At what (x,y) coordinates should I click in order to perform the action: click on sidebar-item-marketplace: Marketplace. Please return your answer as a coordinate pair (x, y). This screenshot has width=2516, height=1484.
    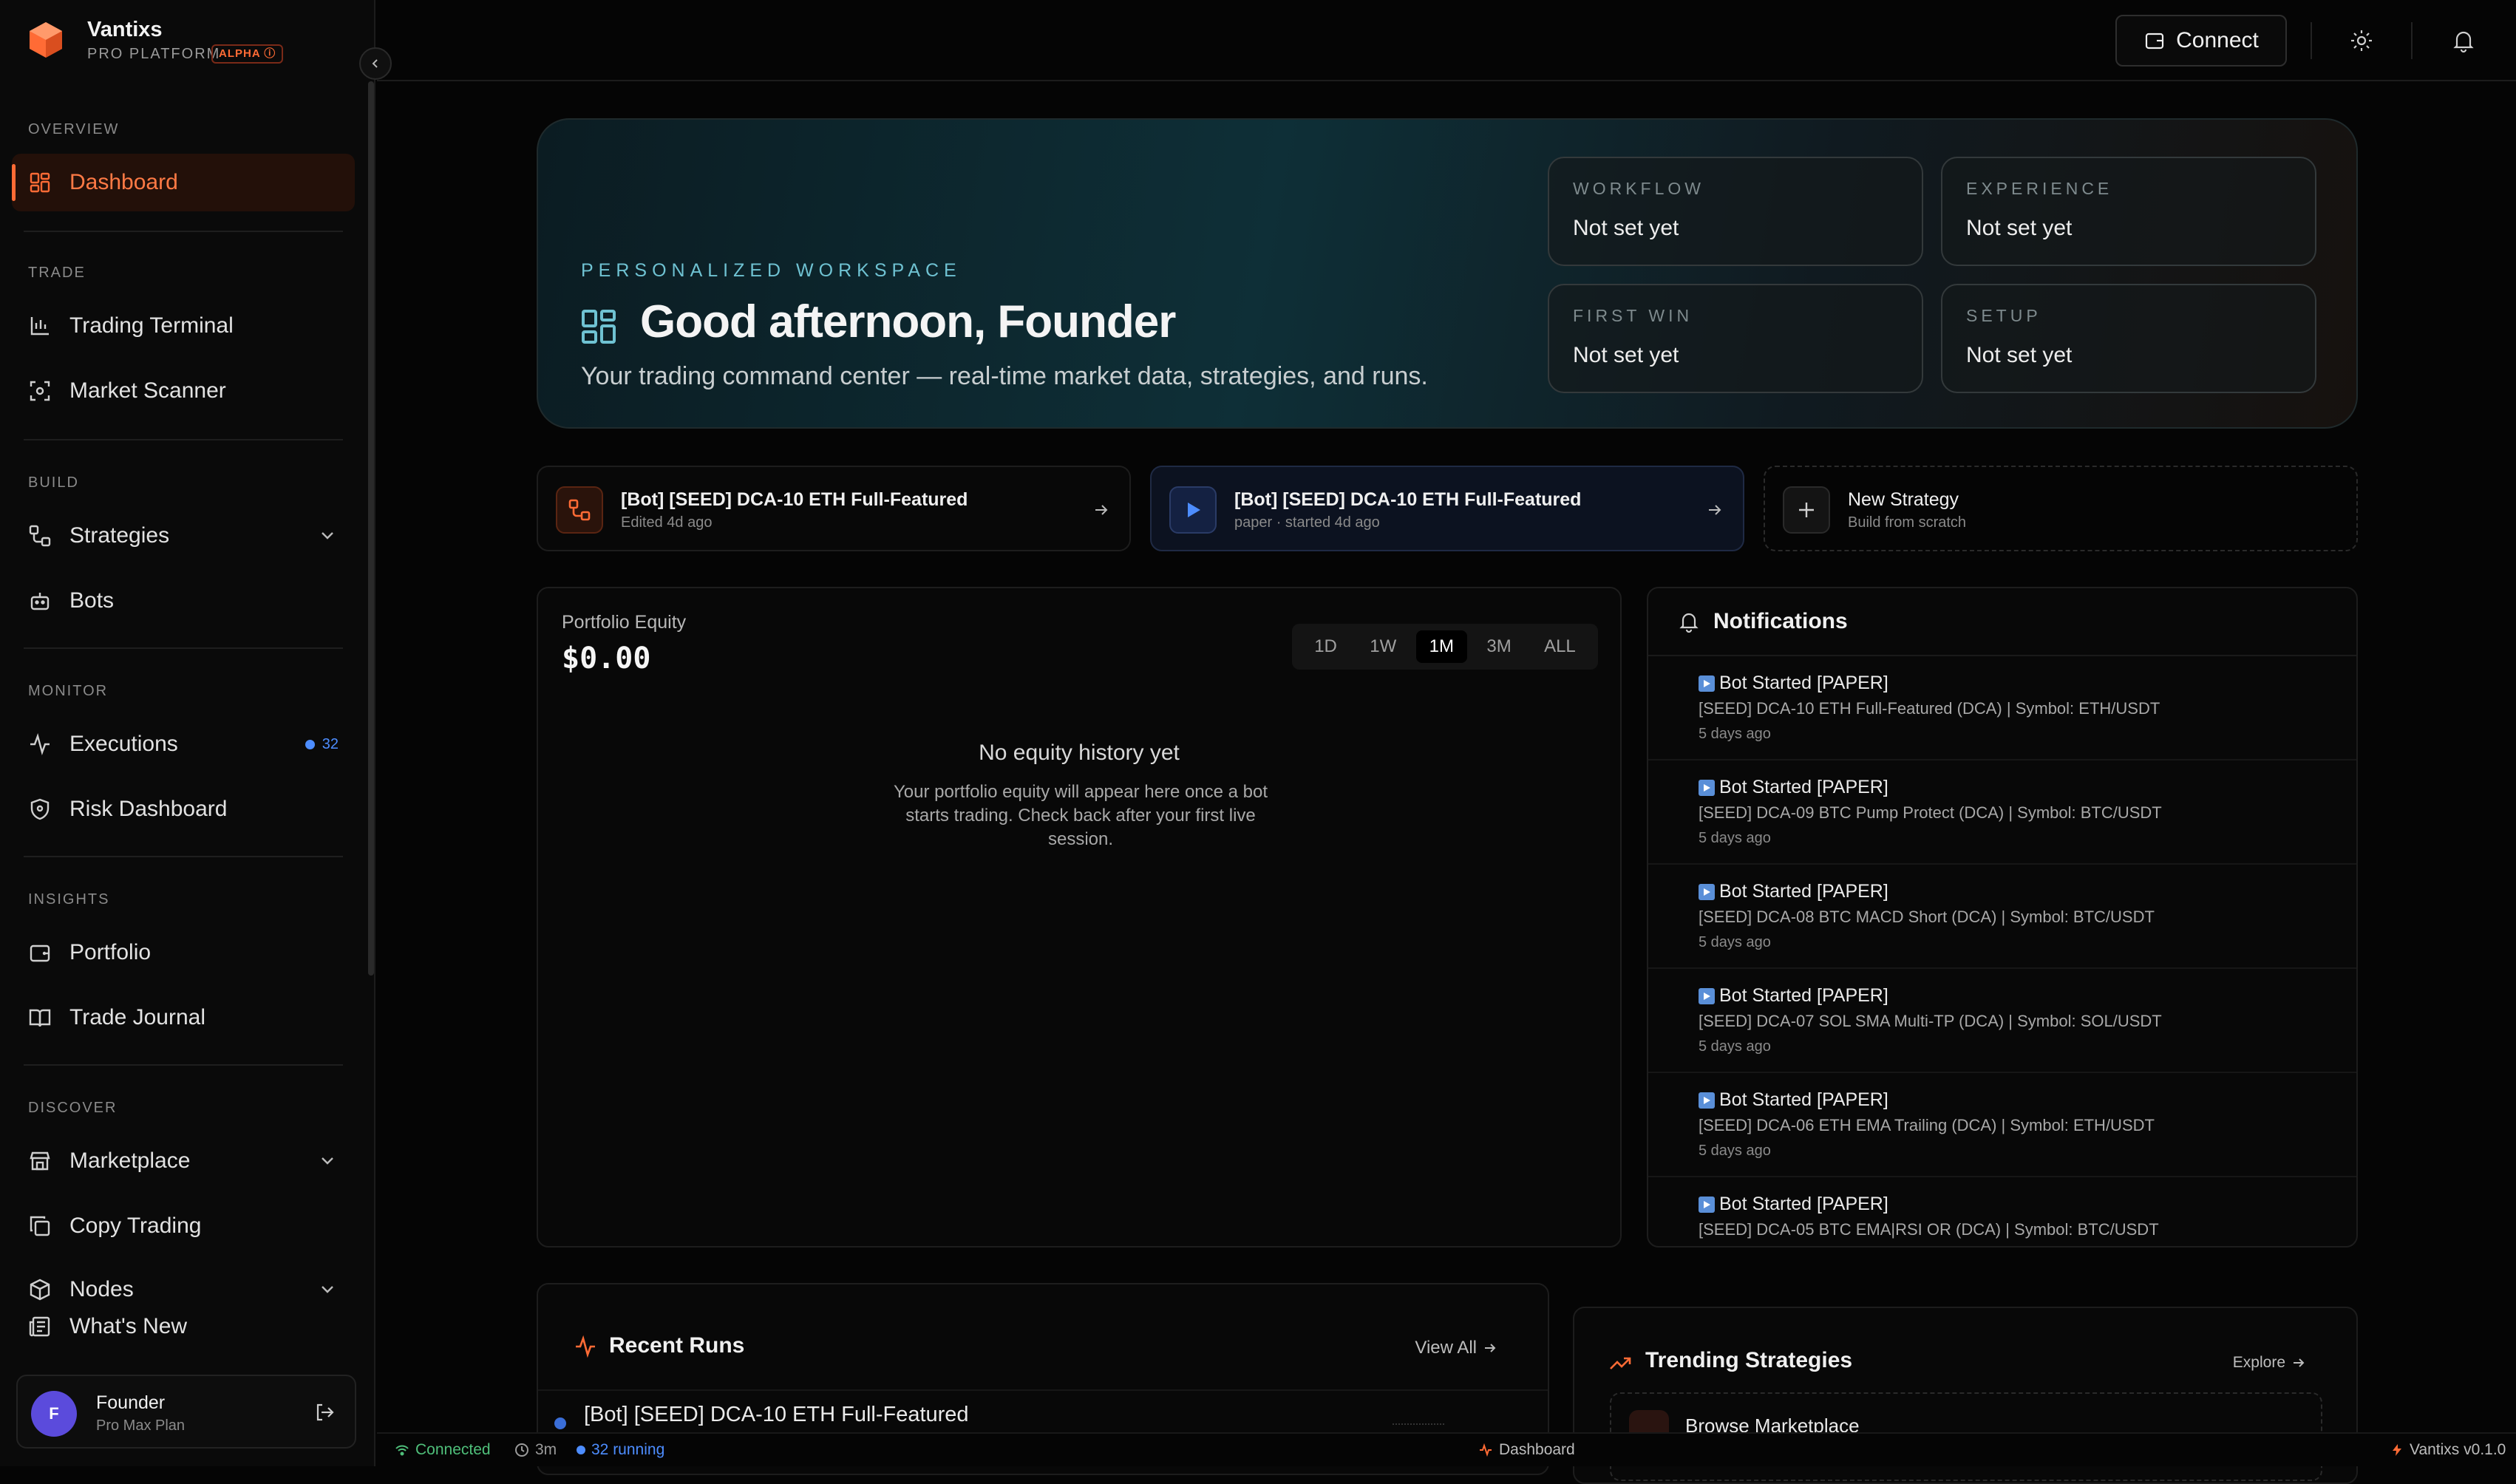
    Looking at the image, I should click on (183, 1161).